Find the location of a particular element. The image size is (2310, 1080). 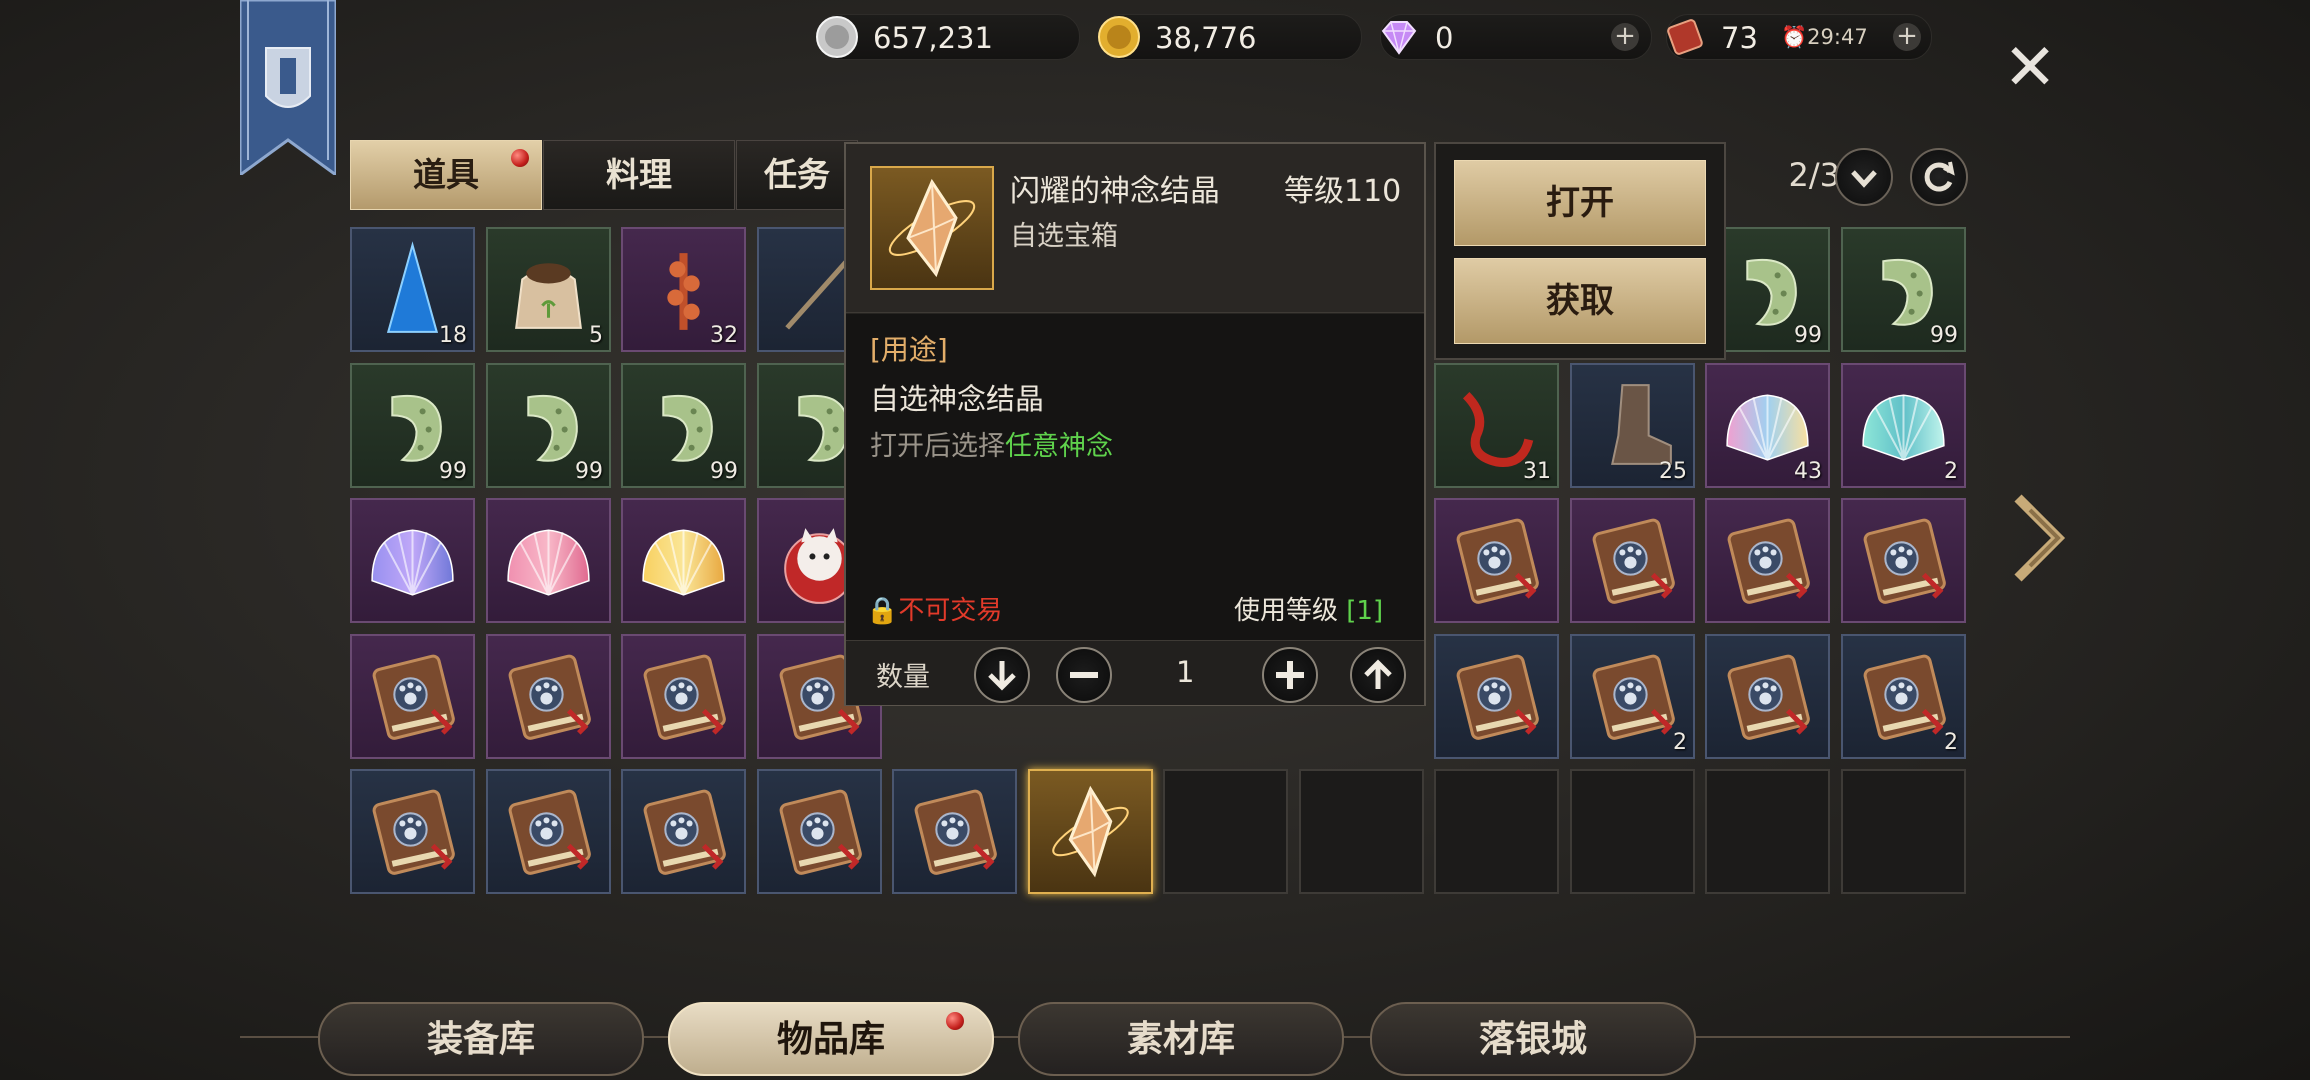

action-panel: 打开 获取 is located at coordinates (1580, 251).